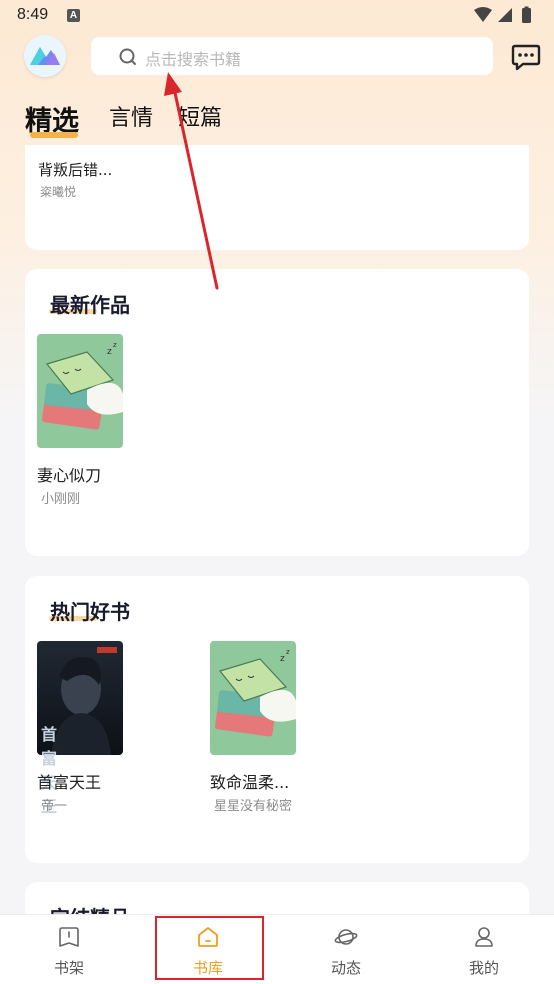  I want to click on signal-icon, so click(505, 15).